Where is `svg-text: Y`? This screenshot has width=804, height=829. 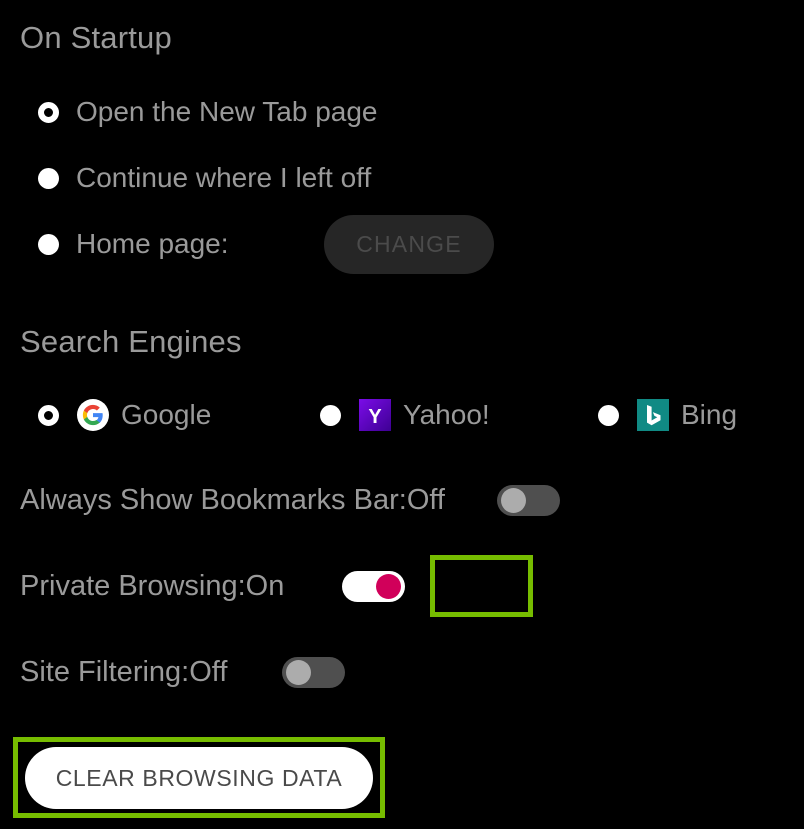
svg-text: Y is located at coordinates (375, 417).